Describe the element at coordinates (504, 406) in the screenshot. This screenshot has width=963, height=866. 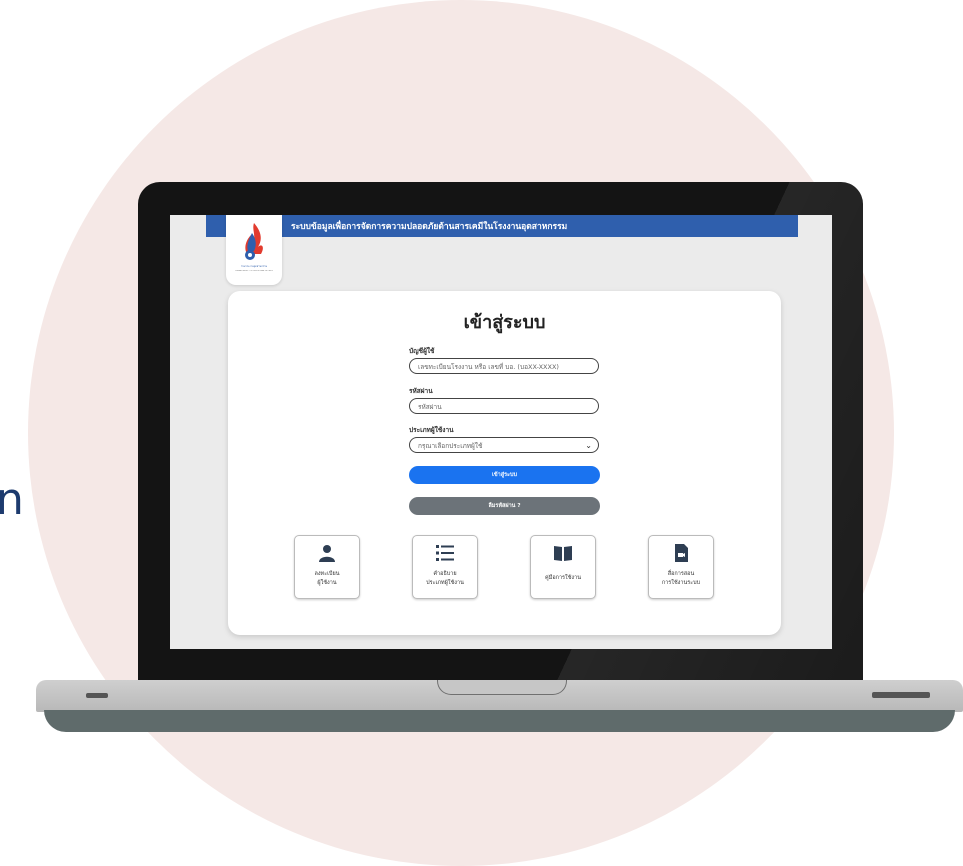
I see `password-input: รหัสผ่าน` at that location.